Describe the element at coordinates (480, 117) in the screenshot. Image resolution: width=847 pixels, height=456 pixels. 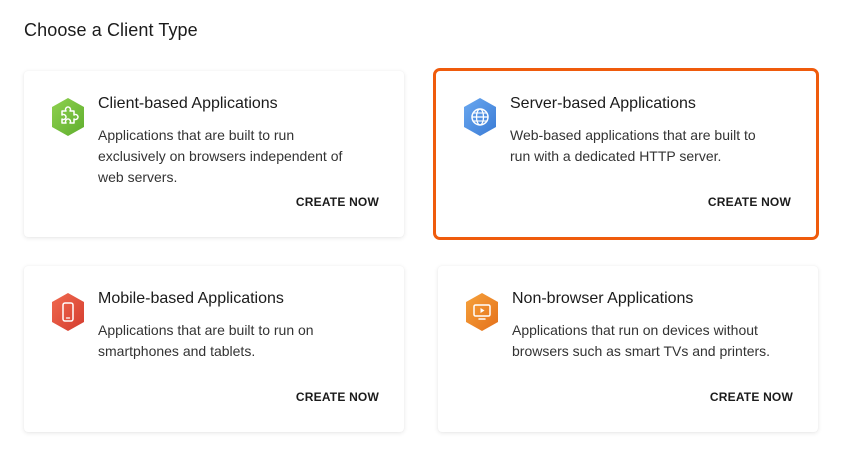
I see `globe-icon` at that location.